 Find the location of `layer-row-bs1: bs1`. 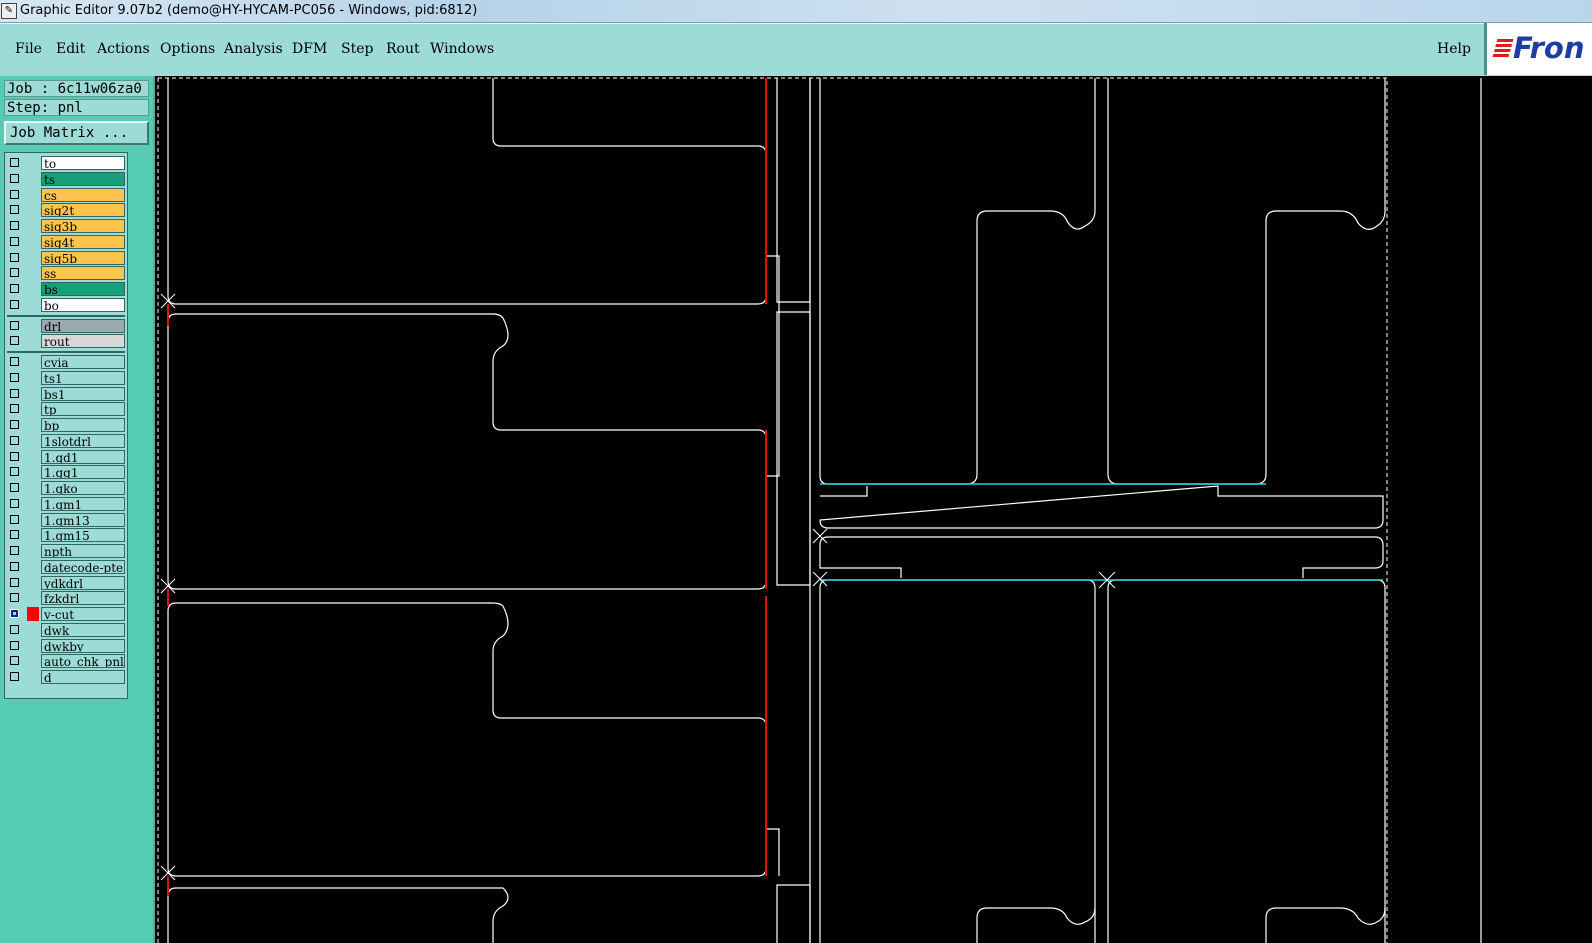

layer-row-bs1: bs1 is located at coordinates (66, 394).